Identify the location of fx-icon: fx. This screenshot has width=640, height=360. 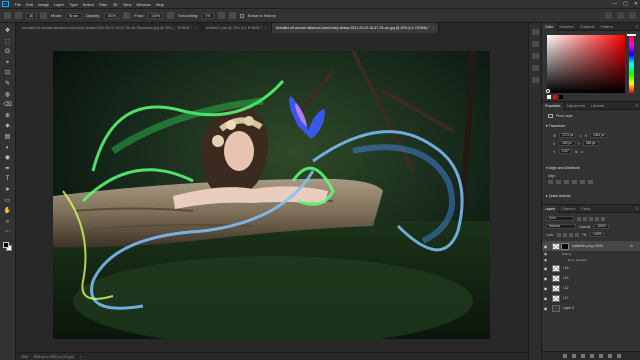
(631, 246).